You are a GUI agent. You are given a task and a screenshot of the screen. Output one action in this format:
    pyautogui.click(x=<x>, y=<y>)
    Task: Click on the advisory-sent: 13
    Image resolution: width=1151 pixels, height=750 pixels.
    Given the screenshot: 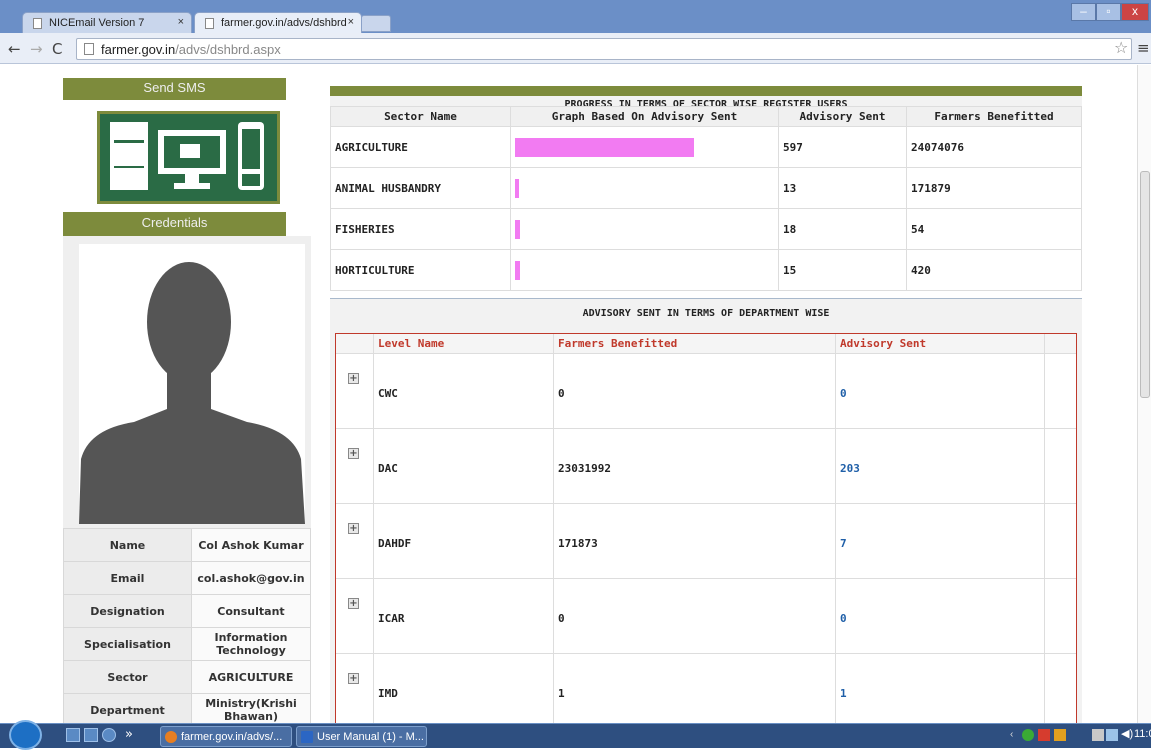 What is the action you would take?
    pyautogui.click(x=842, y=188)
    